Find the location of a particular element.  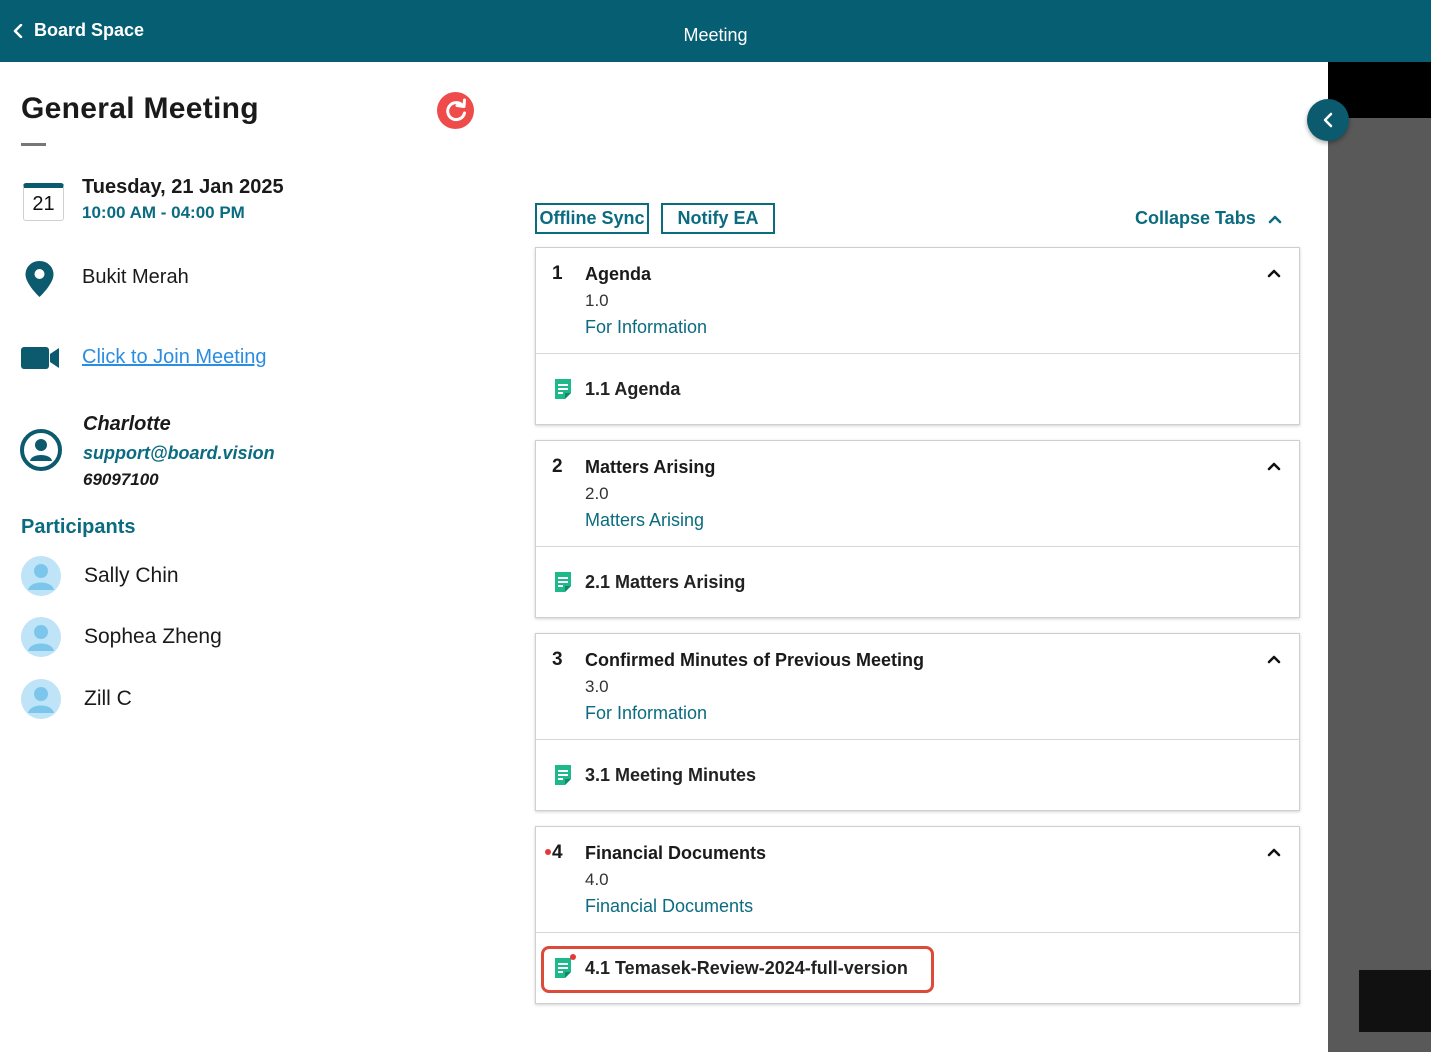

document-icon-wrap is located at coordinates (564, 966).